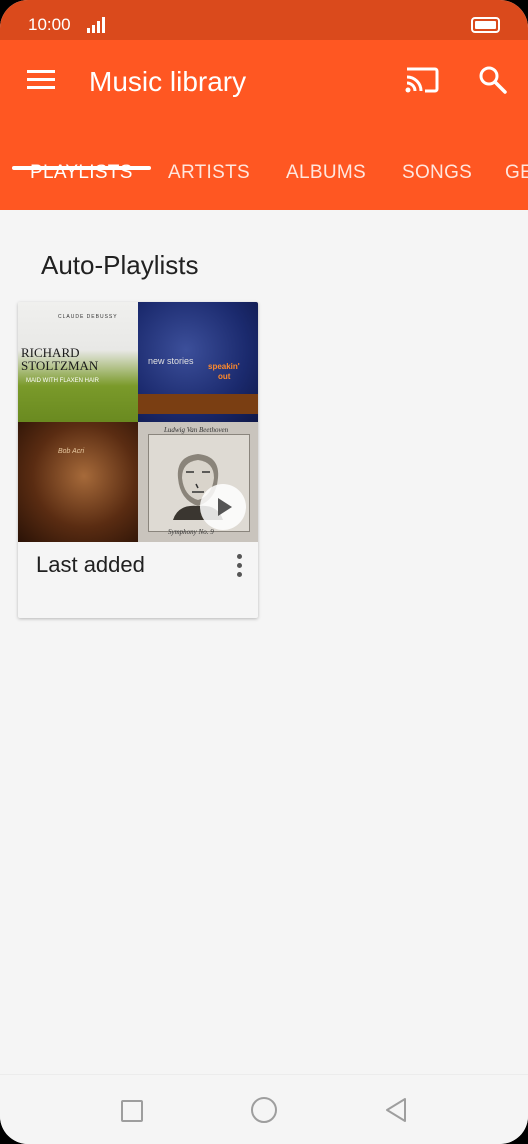 The width and height of the screenshot is (528, 1144). I want to click on more-options-icon, so click(240, 566).